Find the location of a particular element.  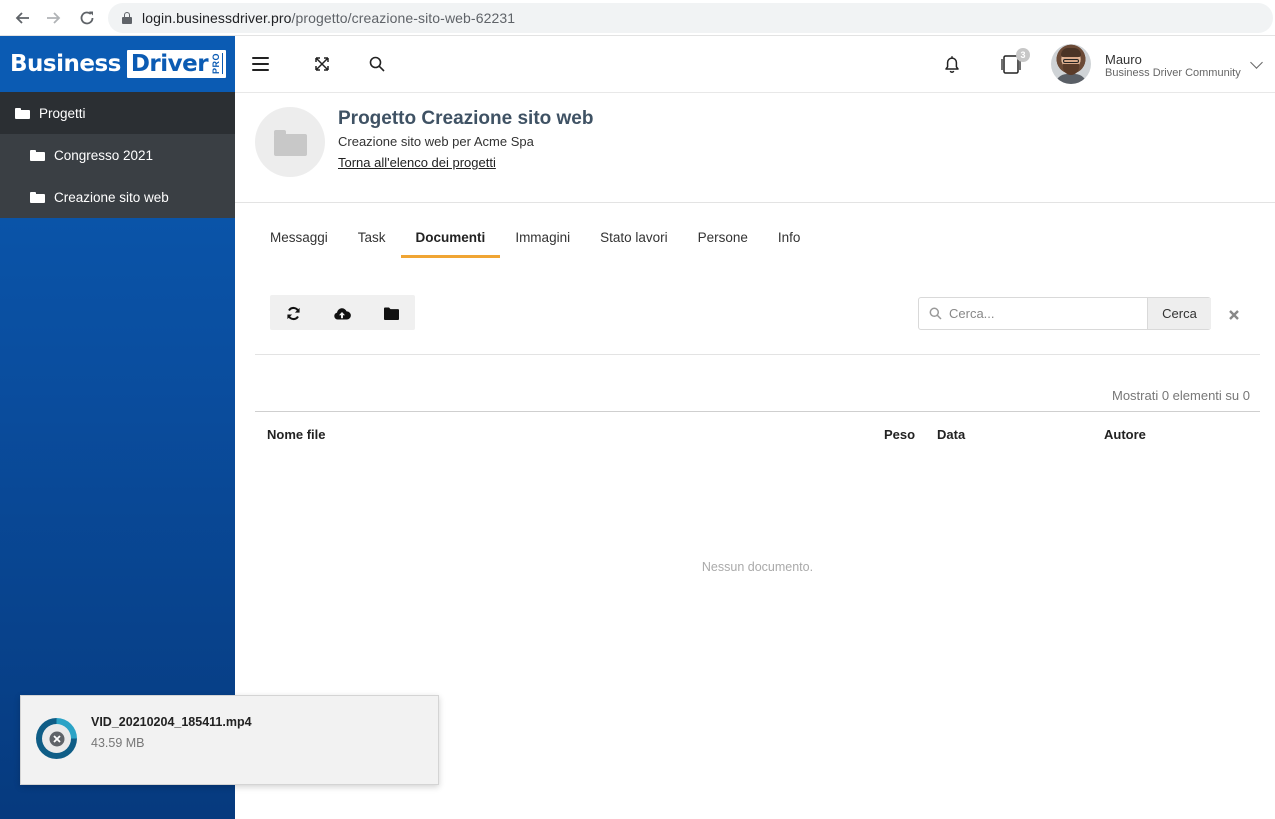

empty-state-message: Nessun documento. is located at coordinates (757, 567).